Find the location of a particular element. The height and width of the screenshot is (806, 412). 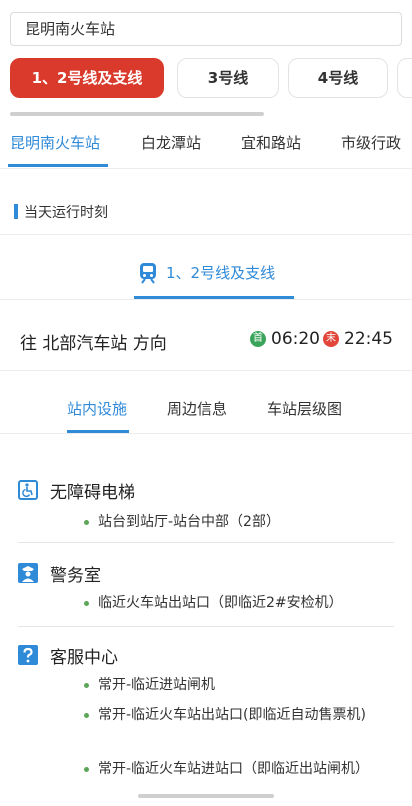

station-tab-kunming-south: 昆明南火车站 is located at coordinates (55, 142).